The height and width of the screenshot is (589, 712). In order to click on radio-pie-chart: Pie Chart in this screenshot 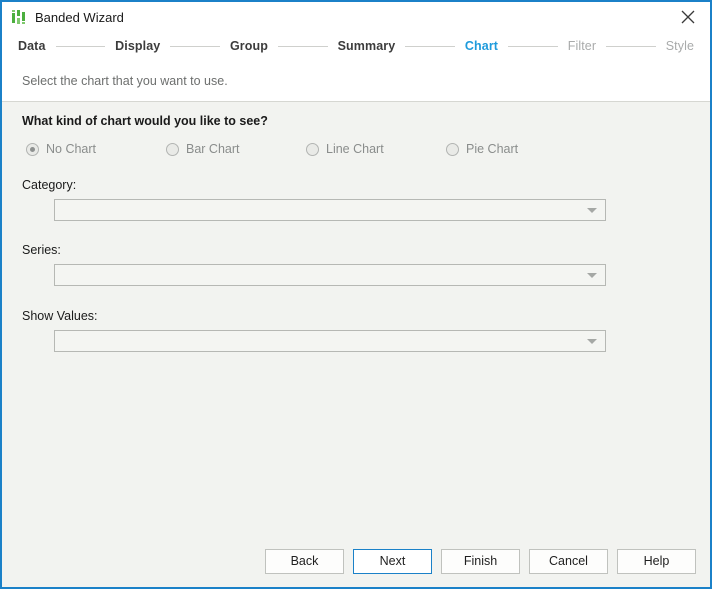, I will do `click(516, 149)`.